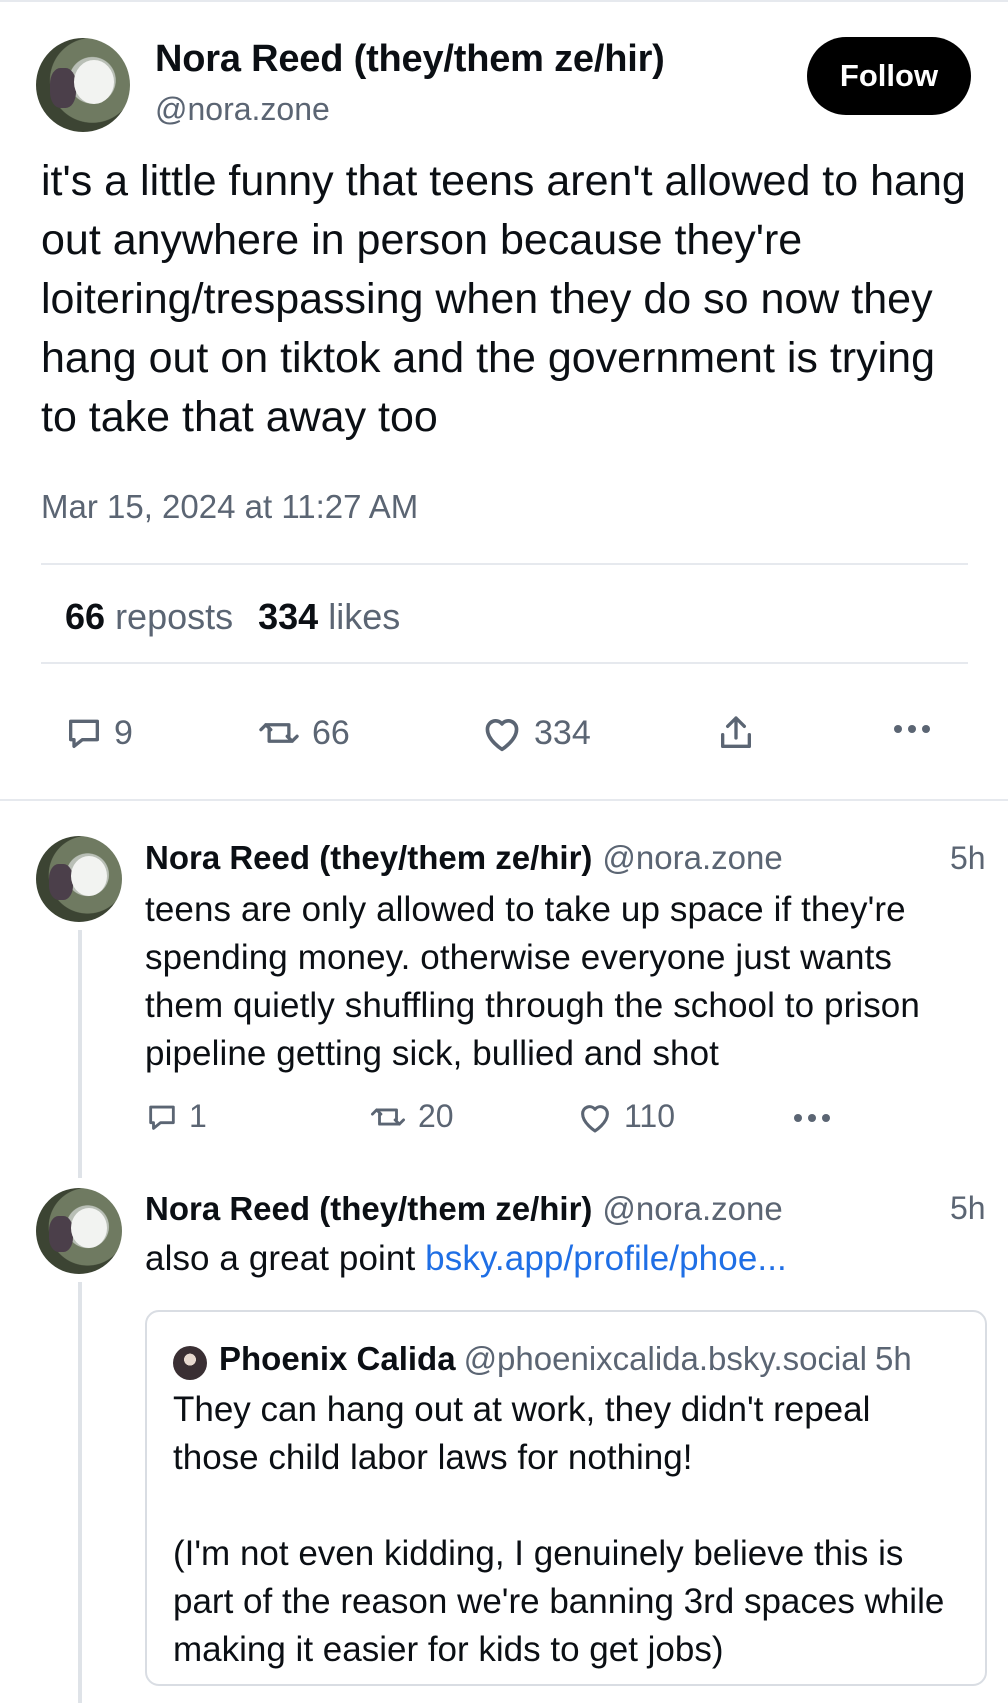 This screenshot has height=1703, width=1008. I want to click on like-button: 110, so click(625, 1116).